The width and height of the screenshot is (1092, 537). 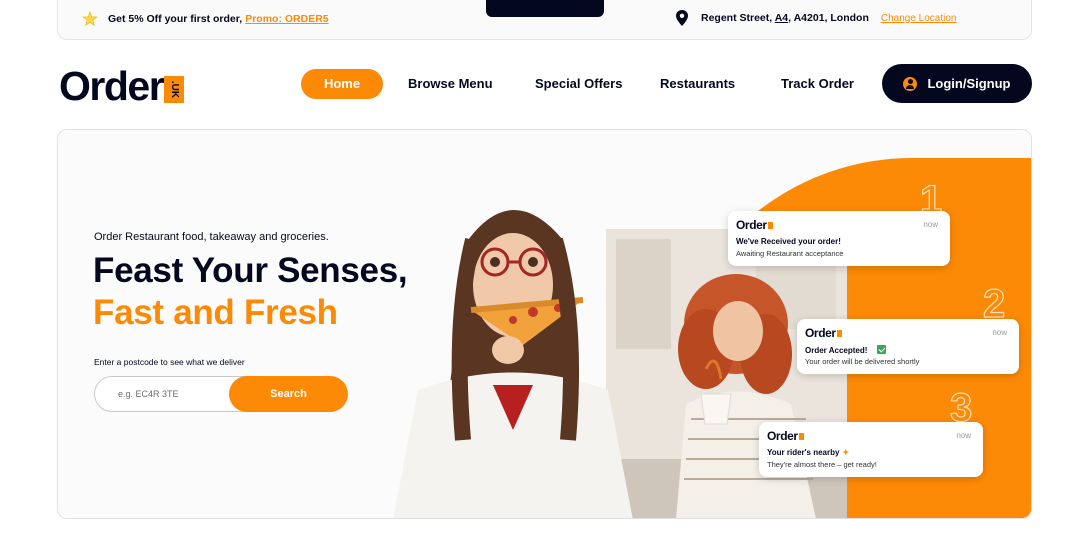 What do you see at coordinates (169, 362) in the screenshot?
I see `postcode-label: Enter a postcode to see what we deliver` at bounding box center [169, 362].